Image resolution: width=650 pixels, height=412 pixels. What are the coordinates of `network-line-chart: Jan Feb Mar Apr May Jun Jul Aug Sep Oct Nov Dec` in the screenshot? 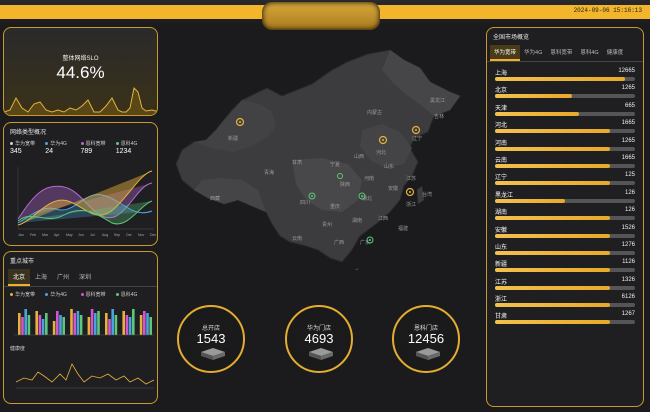 It's located at (86, 202).